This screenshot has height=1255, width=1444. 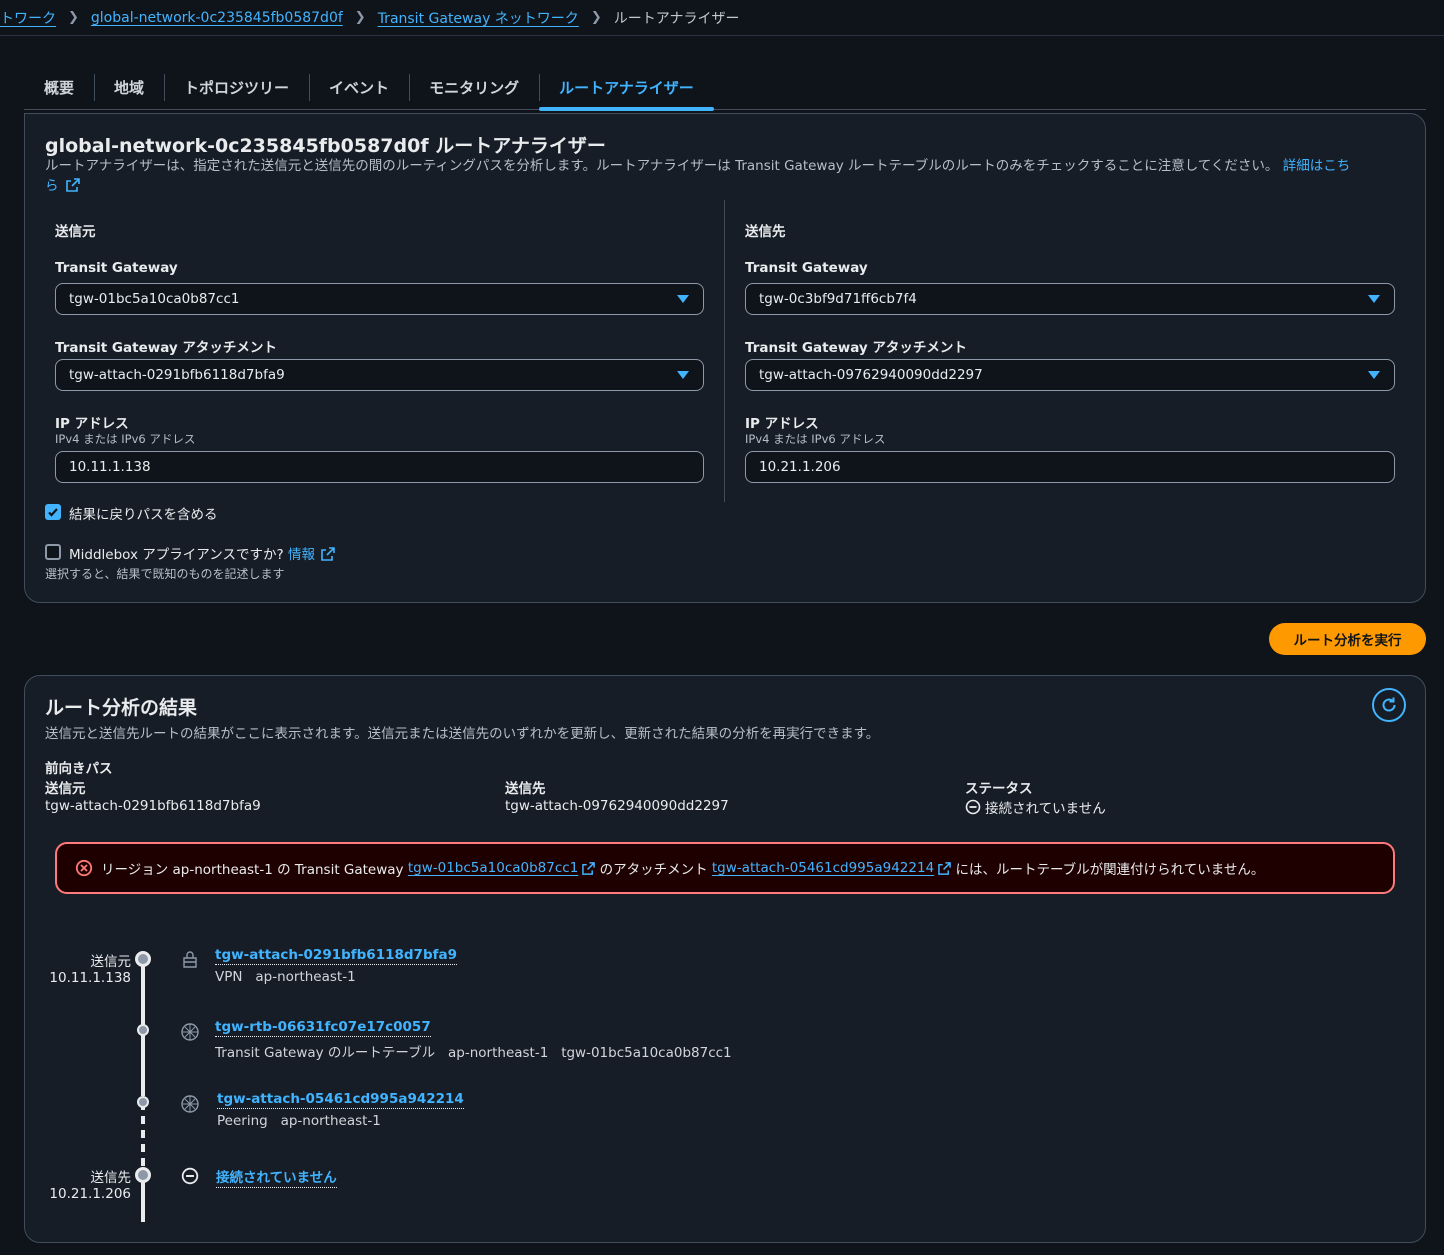 I want to click on not-connected-icon, so click(x=190, y=1176).